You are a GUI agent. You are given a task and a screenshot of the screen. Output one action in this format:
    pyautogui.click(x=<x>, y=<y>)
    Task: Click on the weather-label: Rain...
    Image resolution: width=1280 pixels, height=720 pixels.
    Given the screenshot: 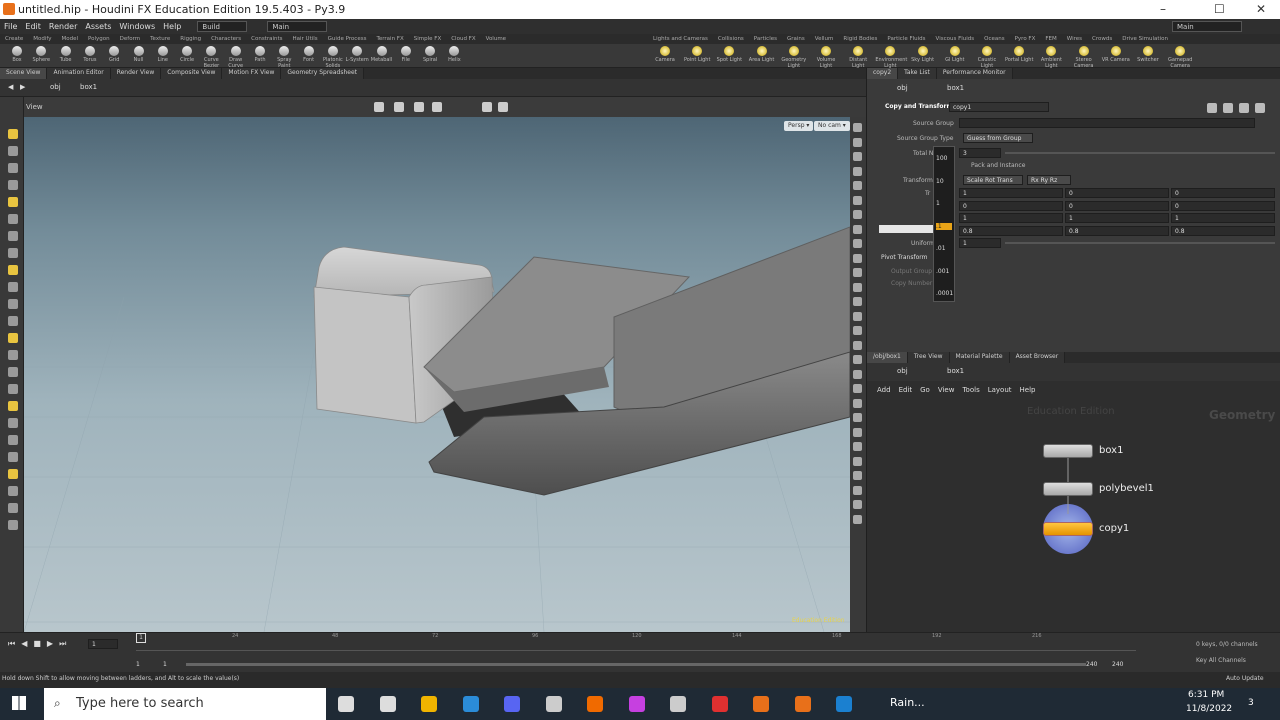 What is the action you would take?
    pyautogui.click(x=907, y=702)
    